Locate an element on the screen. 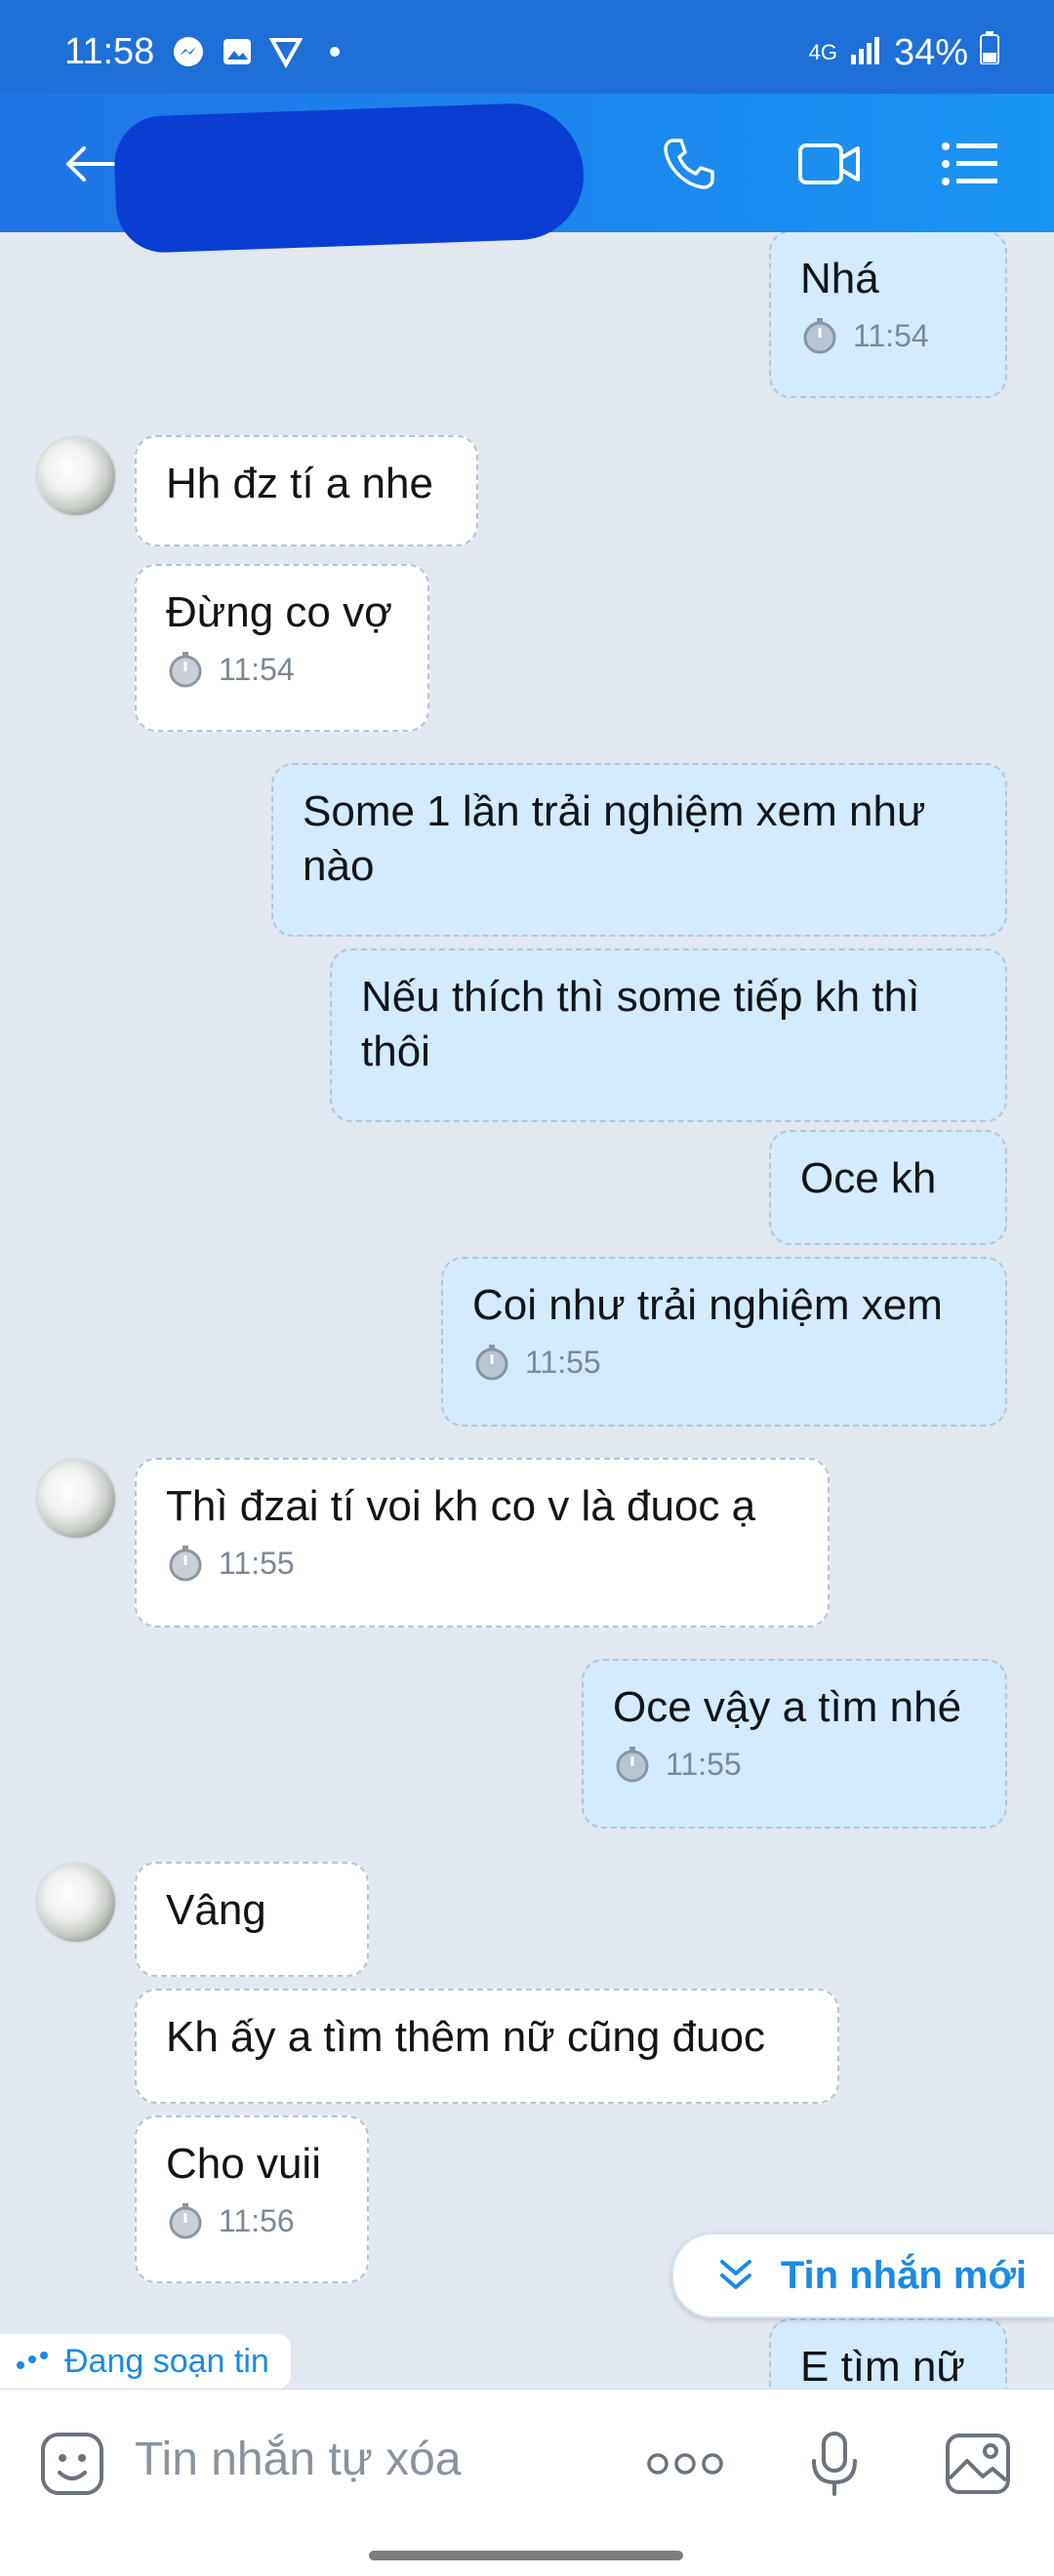 This screenshot has width=1054, height=2576. status-bar: 11:58 4G 34% is located at coordinates (527, 47).